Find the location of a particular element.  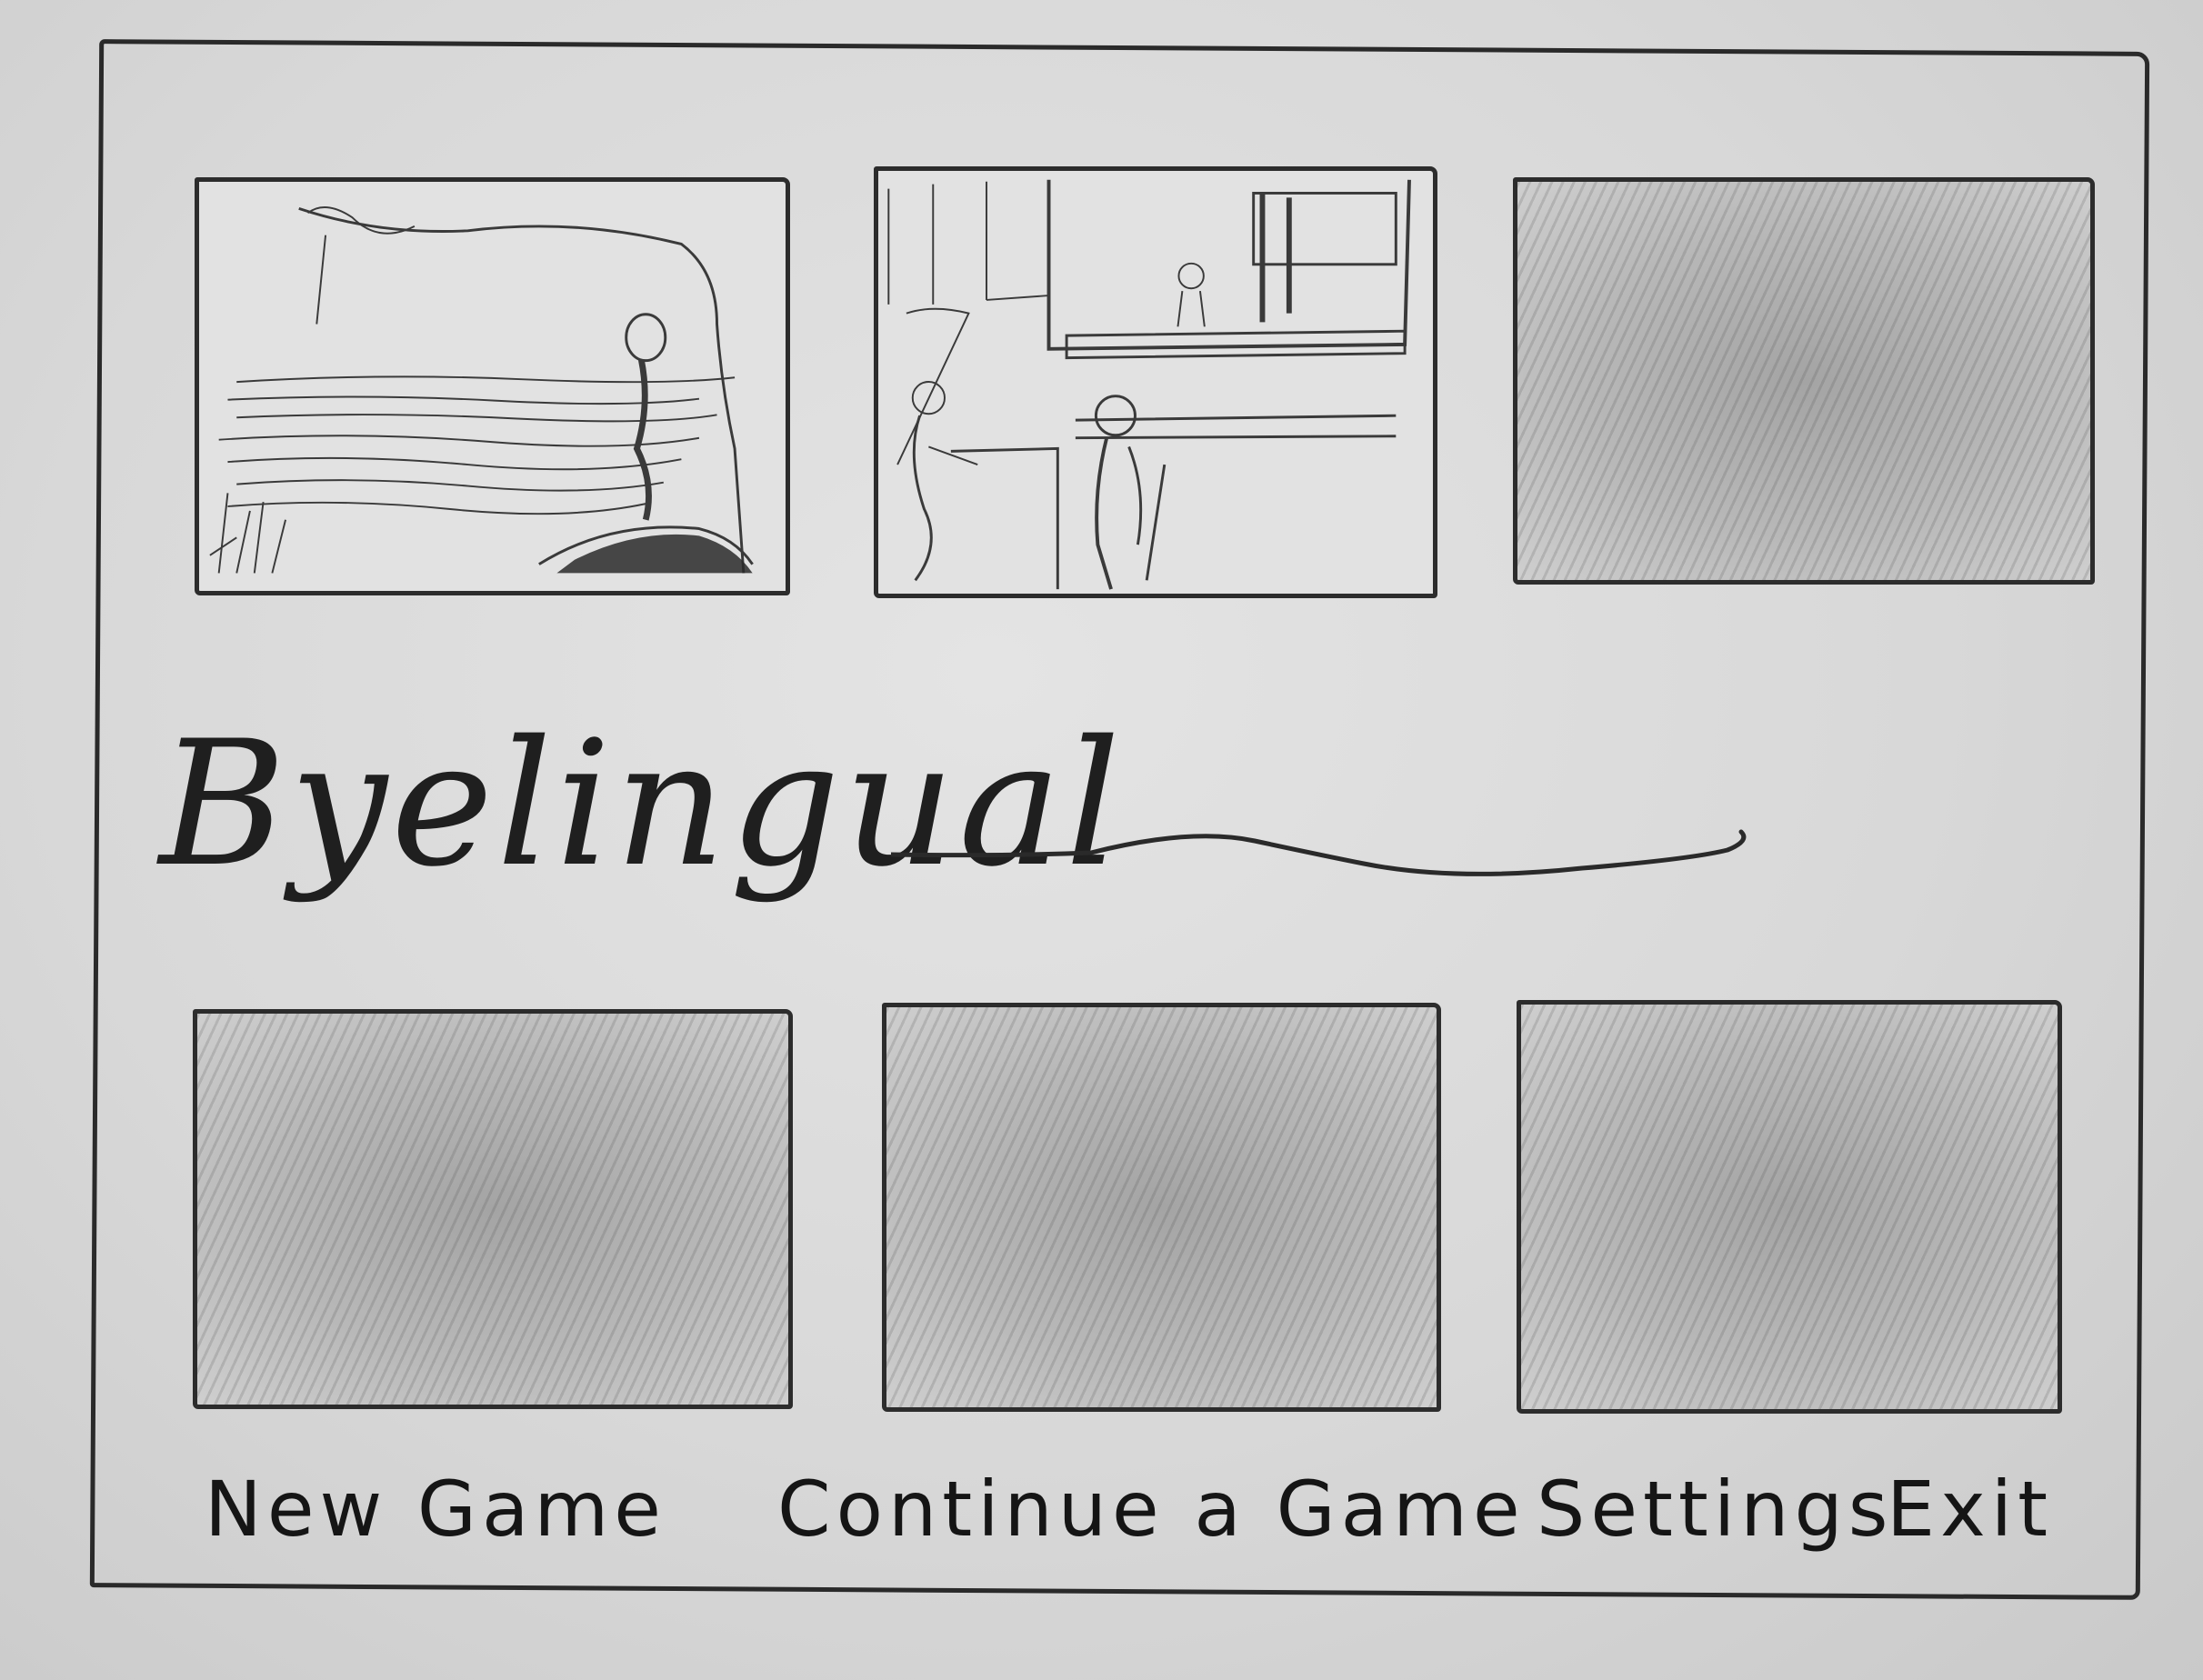

exit-button: Exit is located at coordinates (1970, 1509).